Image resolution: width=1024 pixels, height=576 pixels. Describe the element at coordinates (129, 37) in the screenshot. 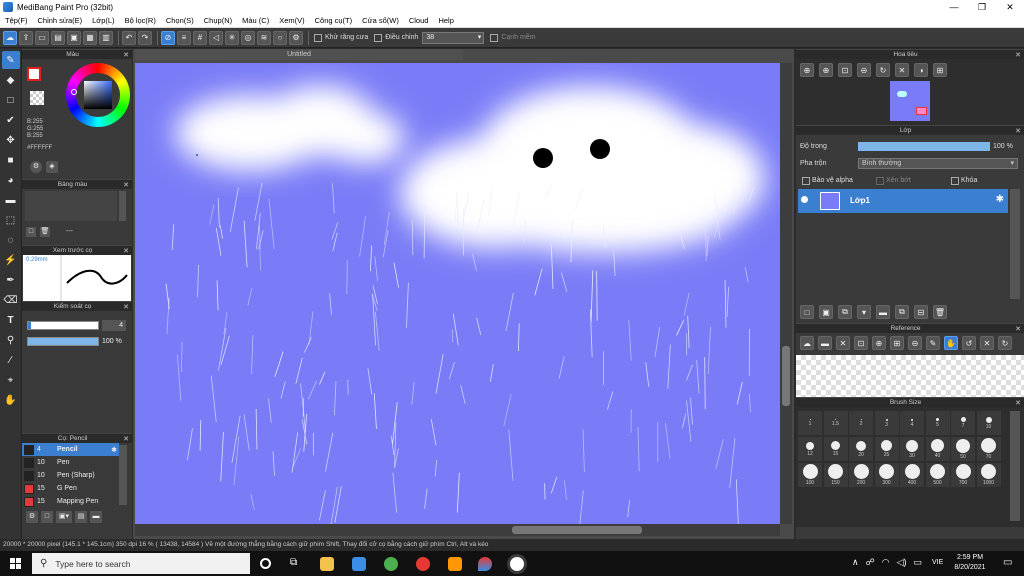

I see `undo-icon: ↶` at that location.